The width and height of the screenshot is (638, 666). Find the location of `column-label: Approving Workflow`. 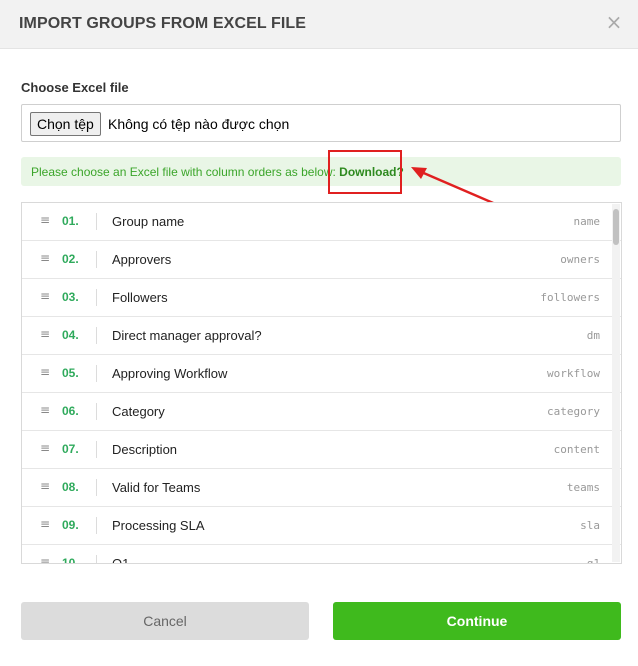

column-label: Approving Workflow is located at coordinates (170, 373).